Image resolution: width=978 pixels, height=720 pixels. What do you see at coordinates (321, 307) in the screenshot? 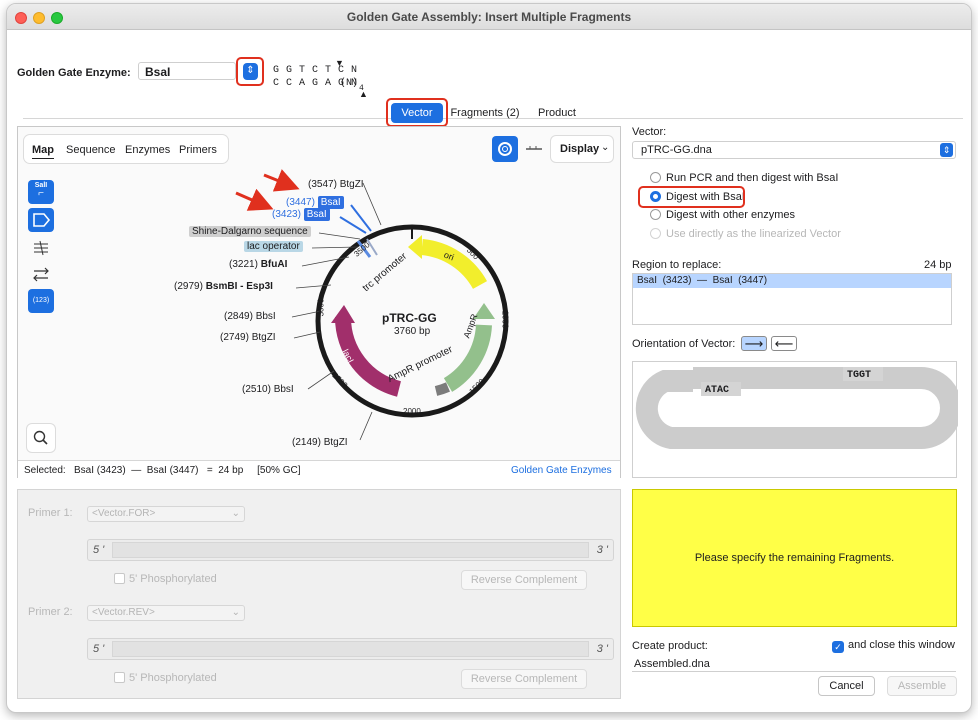
I see `ring-tick-3000: 3000` at bounding box center [321, 307].